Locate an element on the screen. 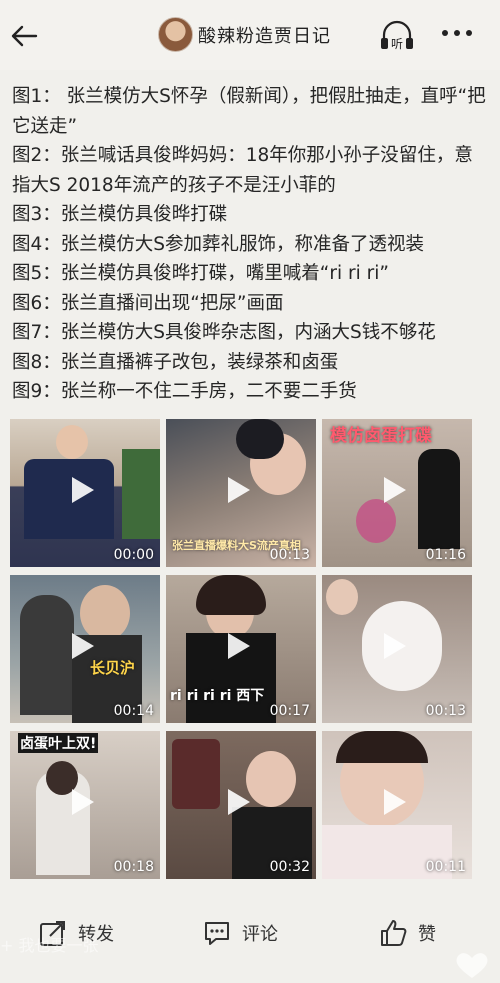  video-caption: ri ri ri ri 西下 is located at coordinates (217, 696).